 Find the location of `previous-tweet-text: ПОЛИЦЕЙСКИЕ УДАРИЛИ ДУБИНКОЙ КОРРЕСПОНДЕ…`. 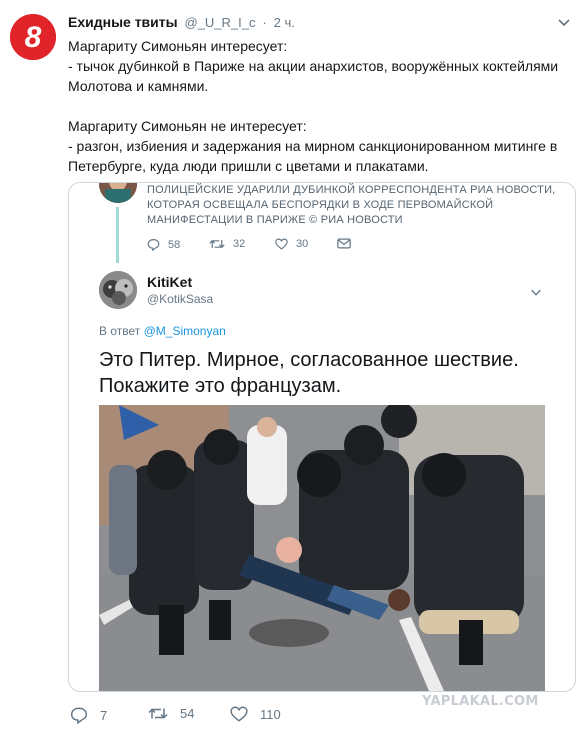

previous-tweet-text: ПОЛИЦЕЙСКИЕ УДАРИЛИ ДУБИНКОЙ КОРРЕСПОНДЕ… is located at coordinates (351, 205).